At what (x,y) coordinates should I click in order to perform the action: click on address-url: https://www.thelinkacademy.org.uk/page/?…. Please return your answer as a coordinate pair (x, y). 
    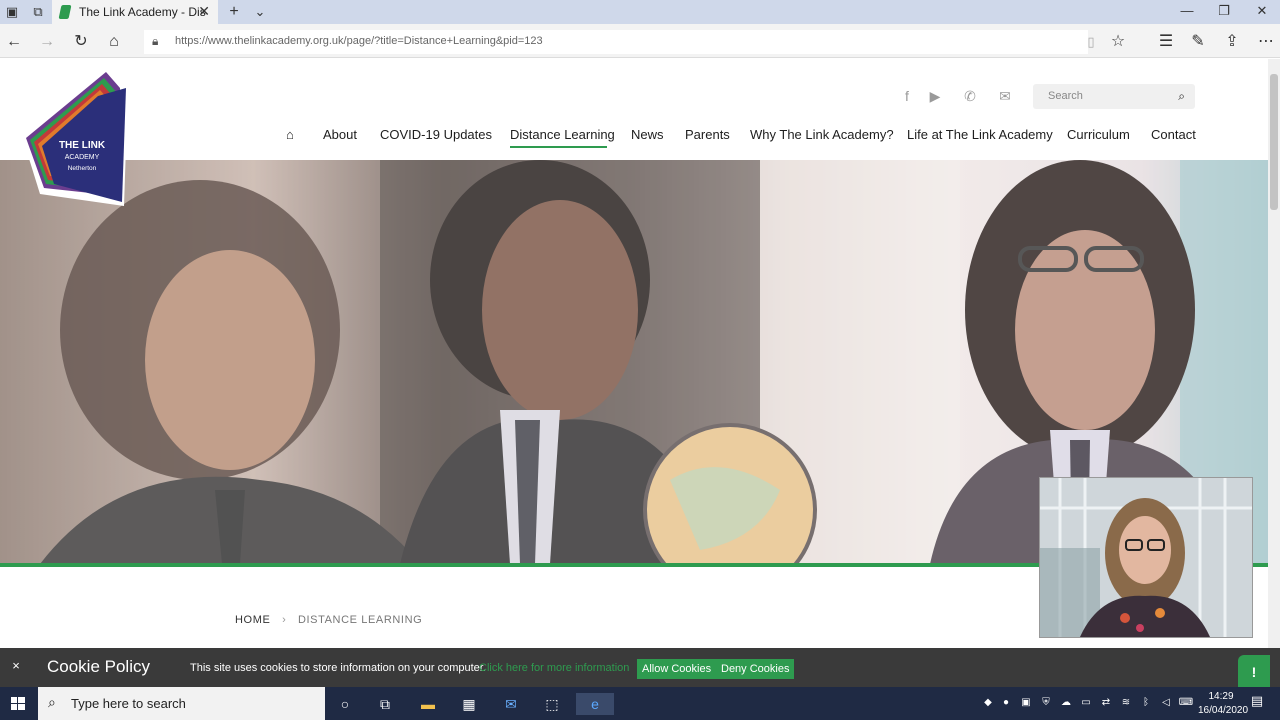
    Looking at the image, I should click on (359, 41).